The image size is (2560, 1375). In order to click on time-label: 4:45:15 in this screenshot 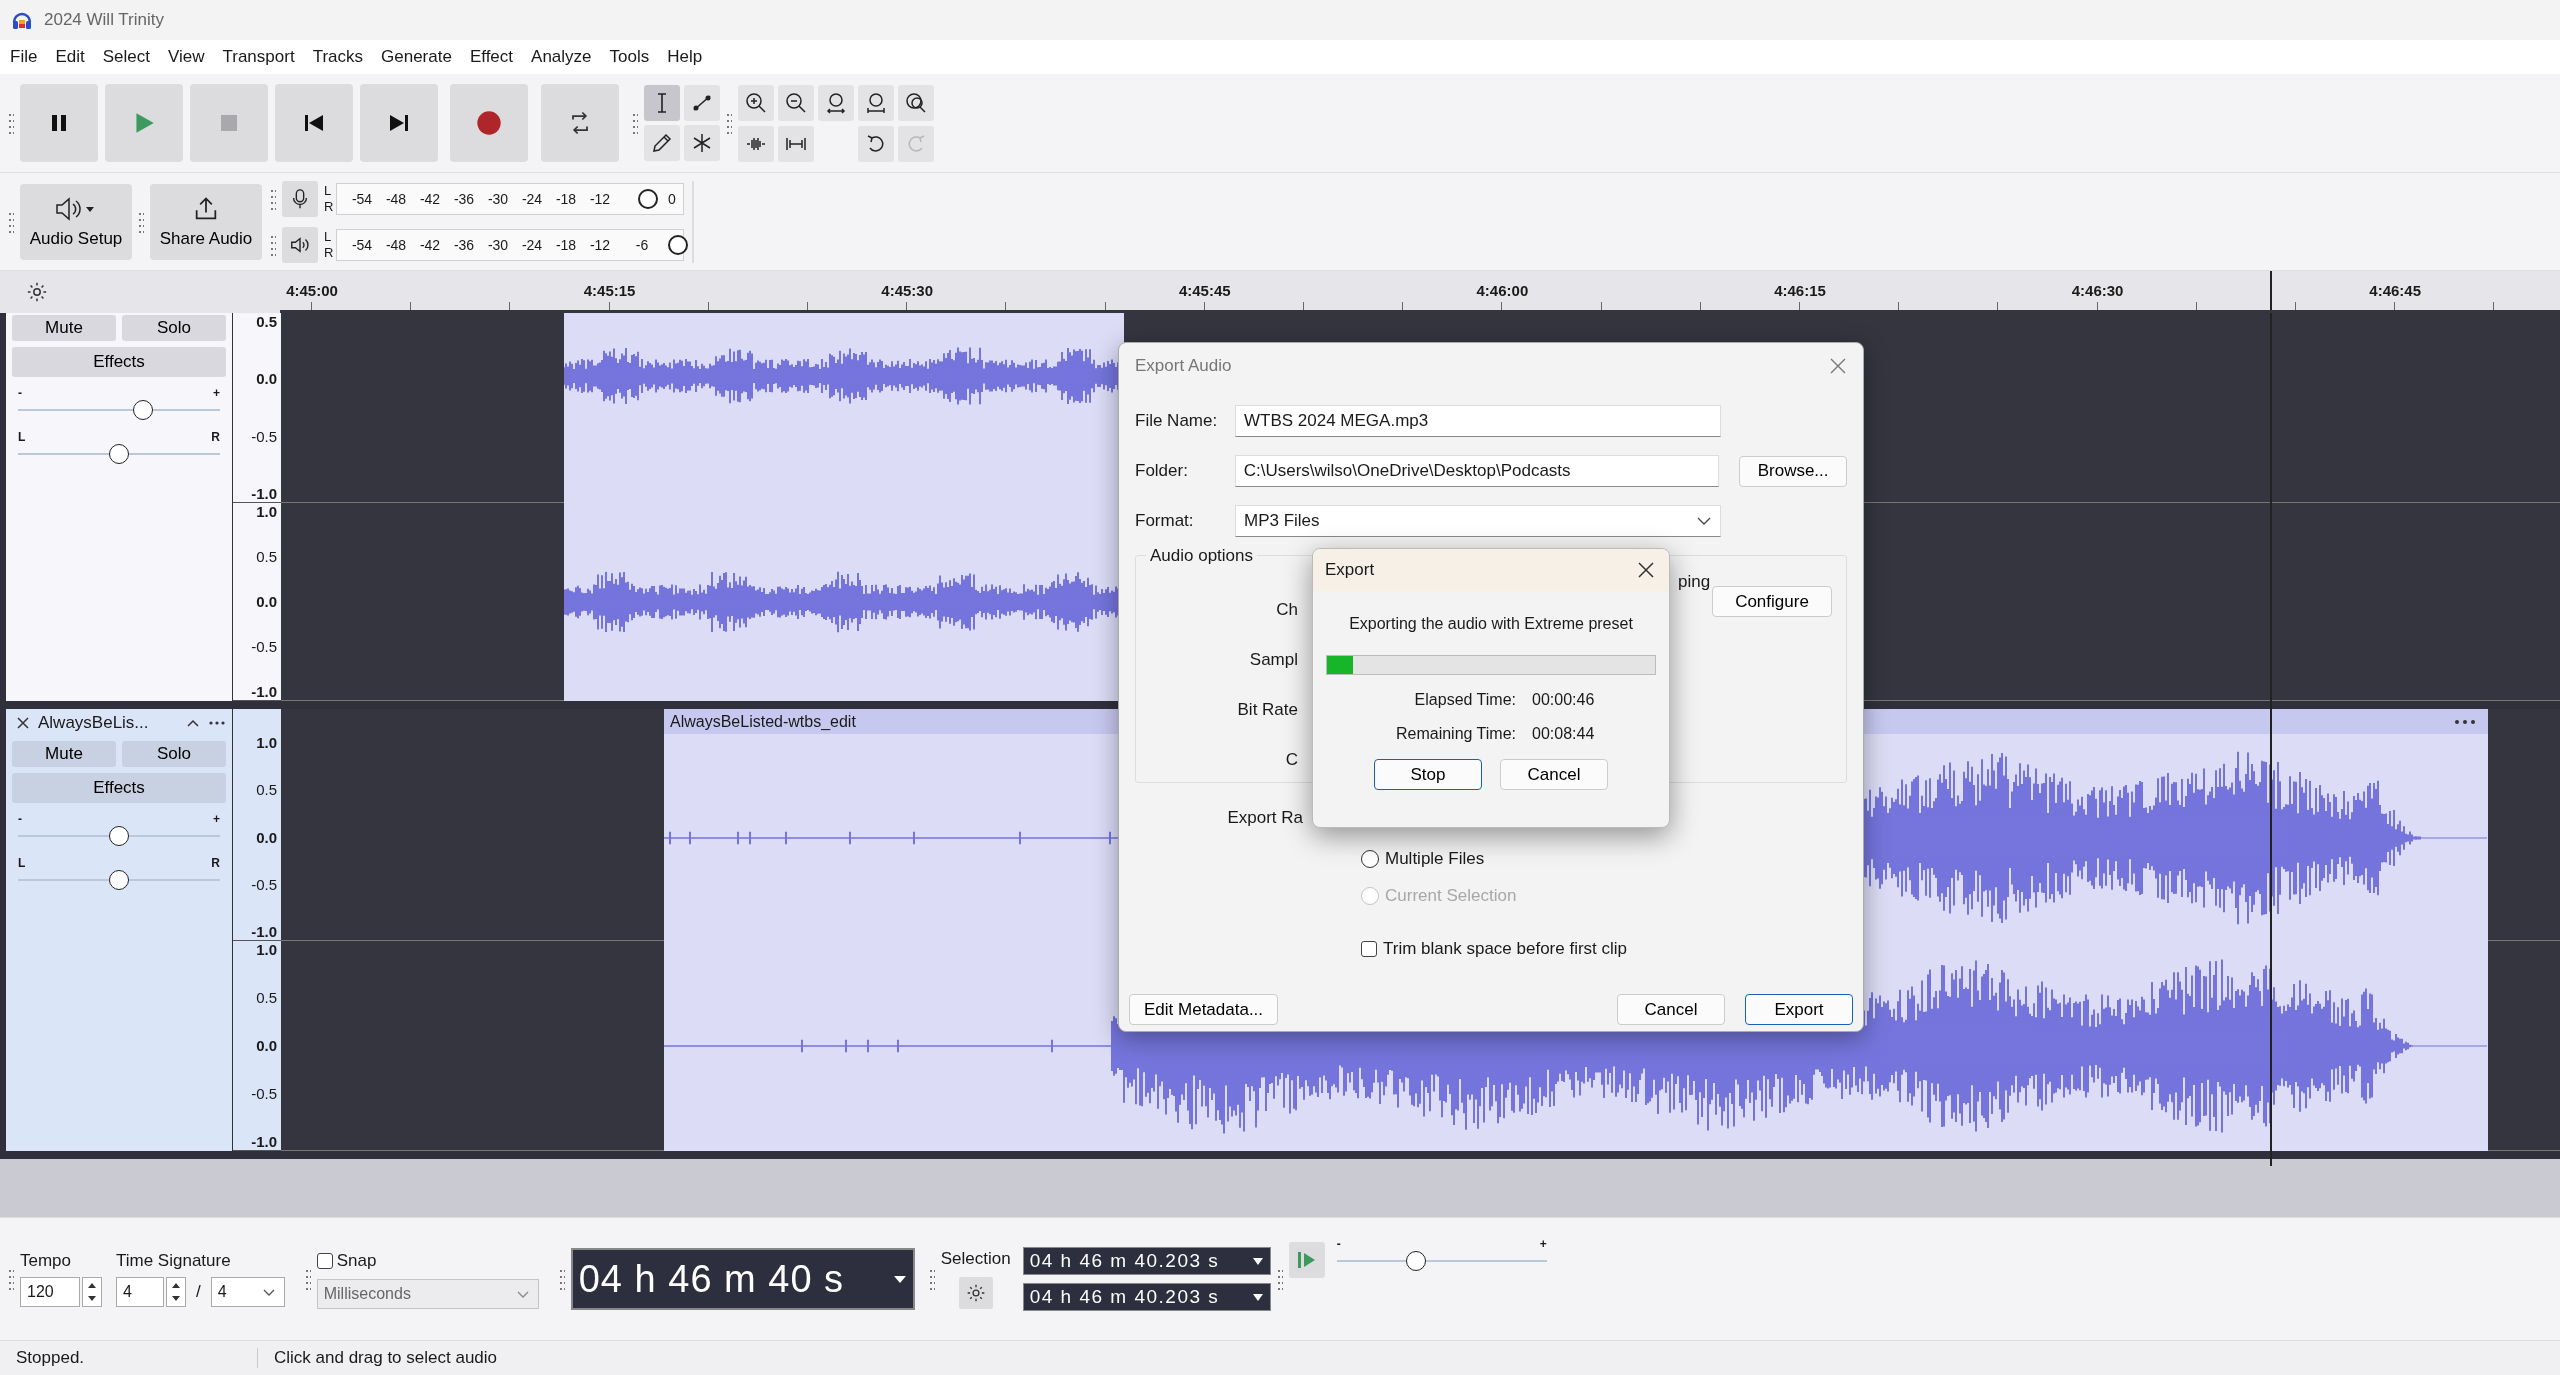, I will do `click(609, 290)`.